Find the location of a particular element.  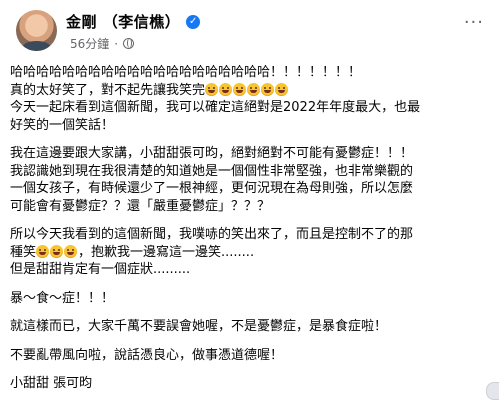

post-line: 哈哈哈哈哈哈哈哈哈哈哈哈哈哈哈哈哈哈哈哈！！！！！！！ is located at coordinates (186, 72).